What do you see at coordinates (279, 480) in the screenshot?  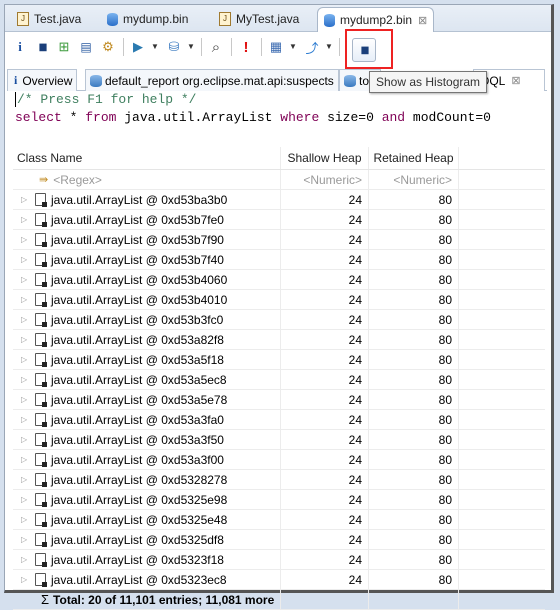 I see `table-row: ▷ java.util.ArrayList @ 0xd5328278 24 80` at bounding box center [279, 480].